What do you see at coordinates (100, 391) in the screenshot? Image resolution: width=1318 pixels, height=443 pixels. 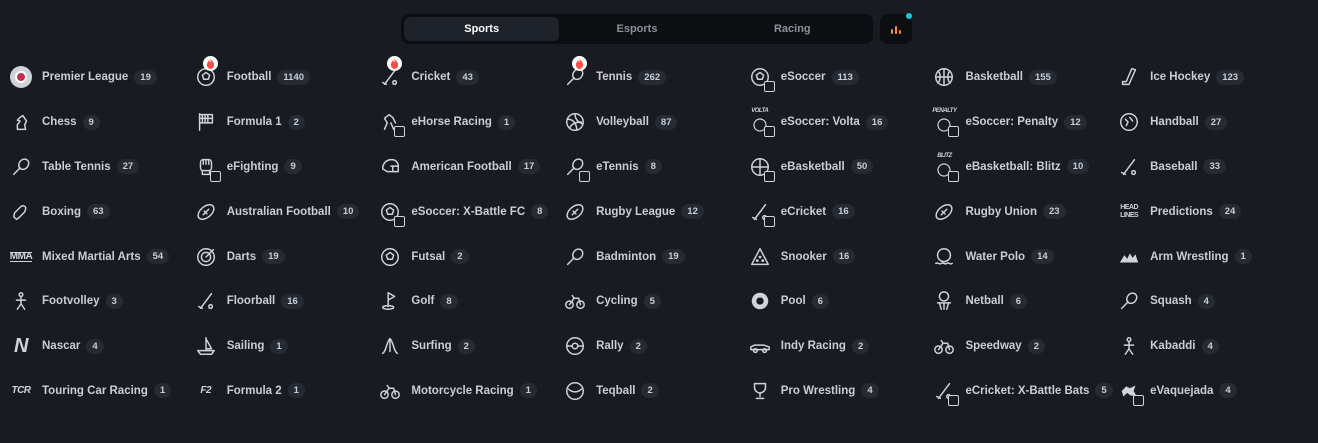 I see `sport-item: TCR Touring Car Racing 1` at bounding box center [100, 391].